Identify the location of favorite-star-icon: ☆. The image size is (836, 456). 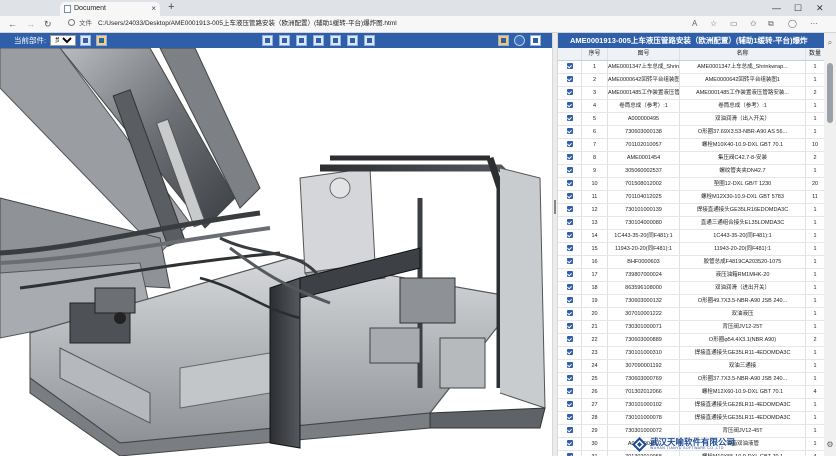
(713, 24).